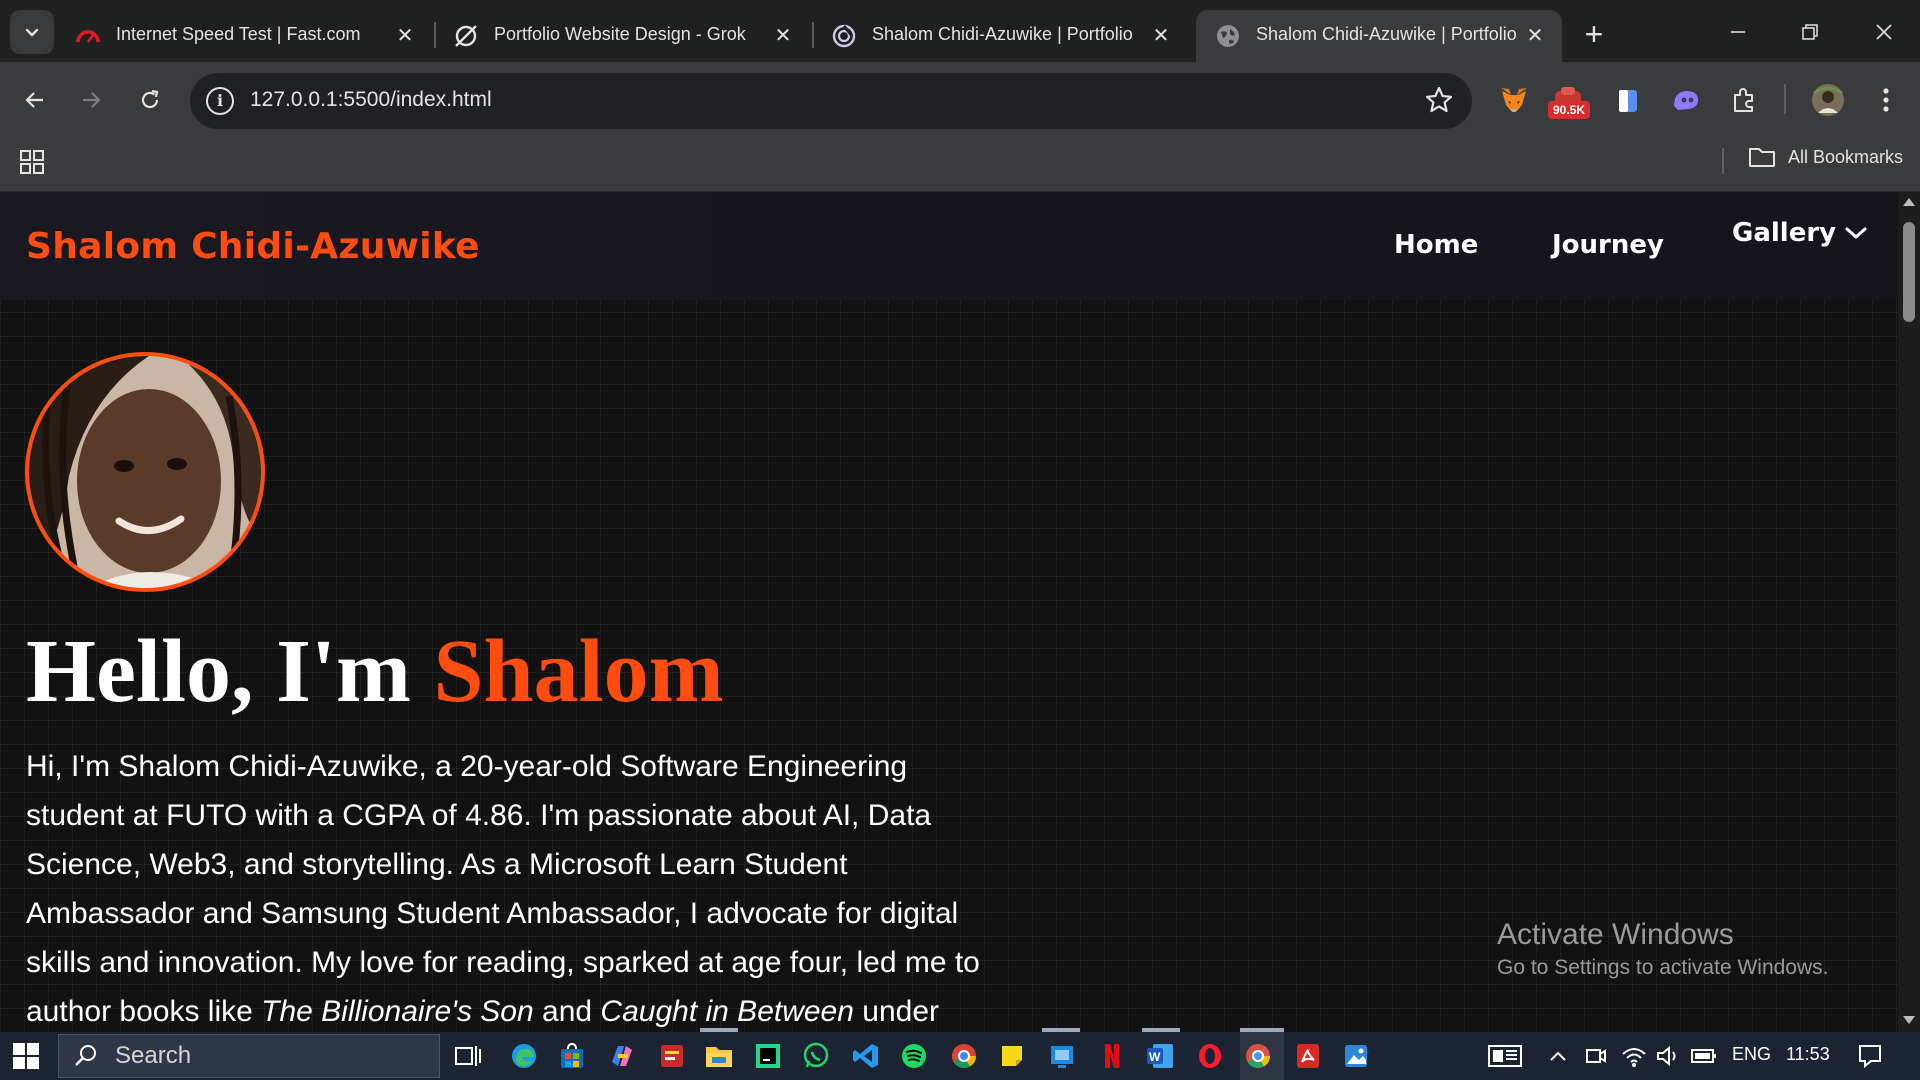 This screenshot has height=1080, width=1920. What do you see at coordinates (238, 34) in the screenshot?
I see `tab-title: Internet Speed Test | Fast.com` at bounding box center [238, 34].